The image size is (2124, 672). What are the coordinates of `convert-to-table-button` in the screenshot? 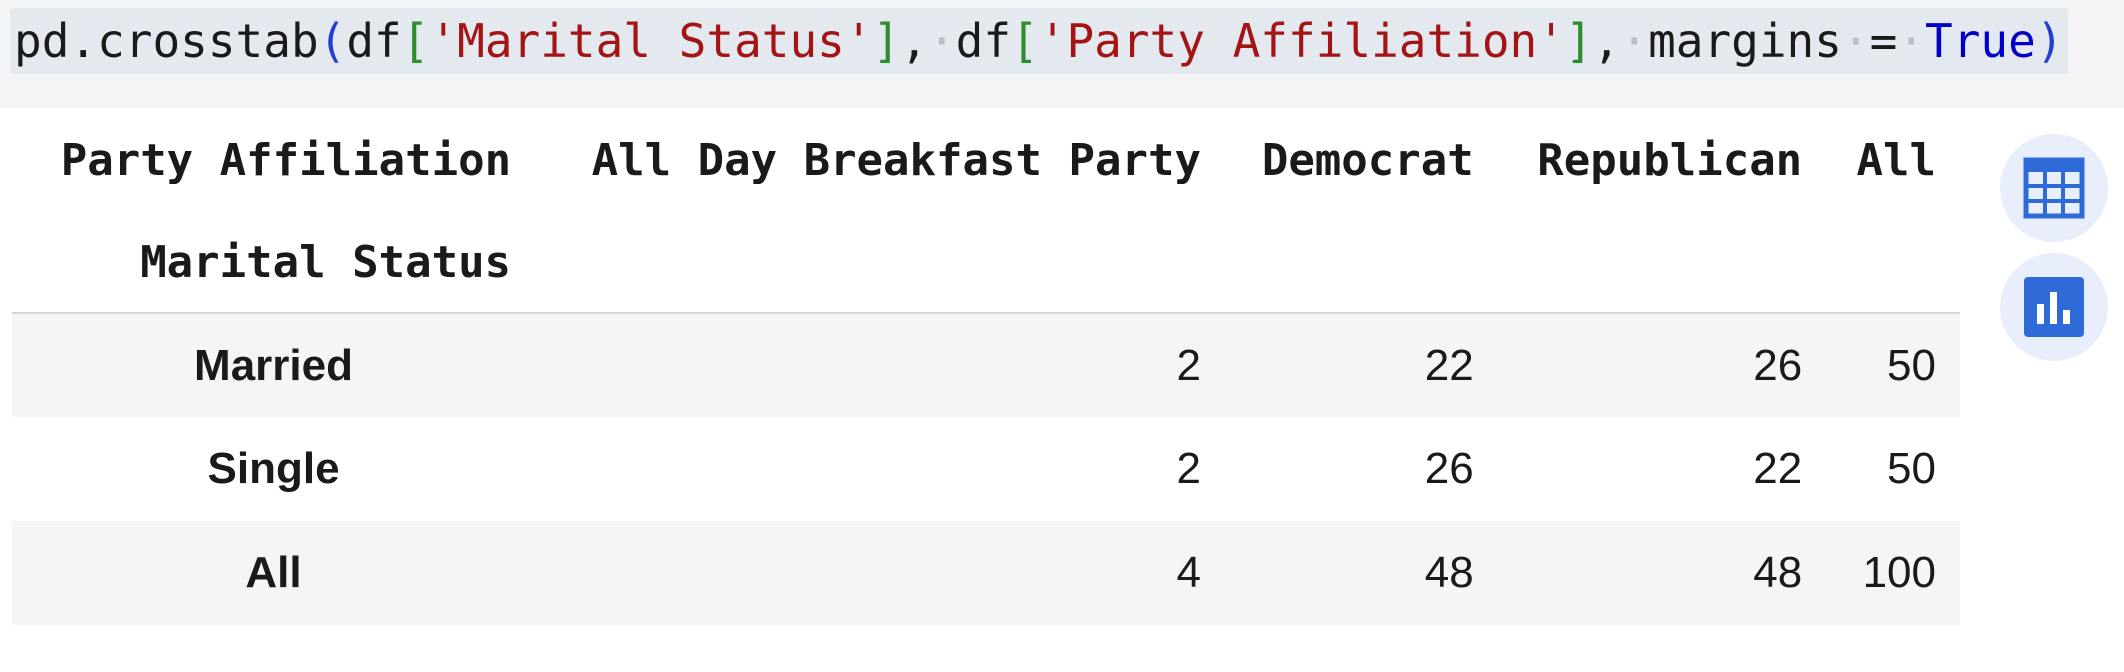 It's located at (2054, 188).